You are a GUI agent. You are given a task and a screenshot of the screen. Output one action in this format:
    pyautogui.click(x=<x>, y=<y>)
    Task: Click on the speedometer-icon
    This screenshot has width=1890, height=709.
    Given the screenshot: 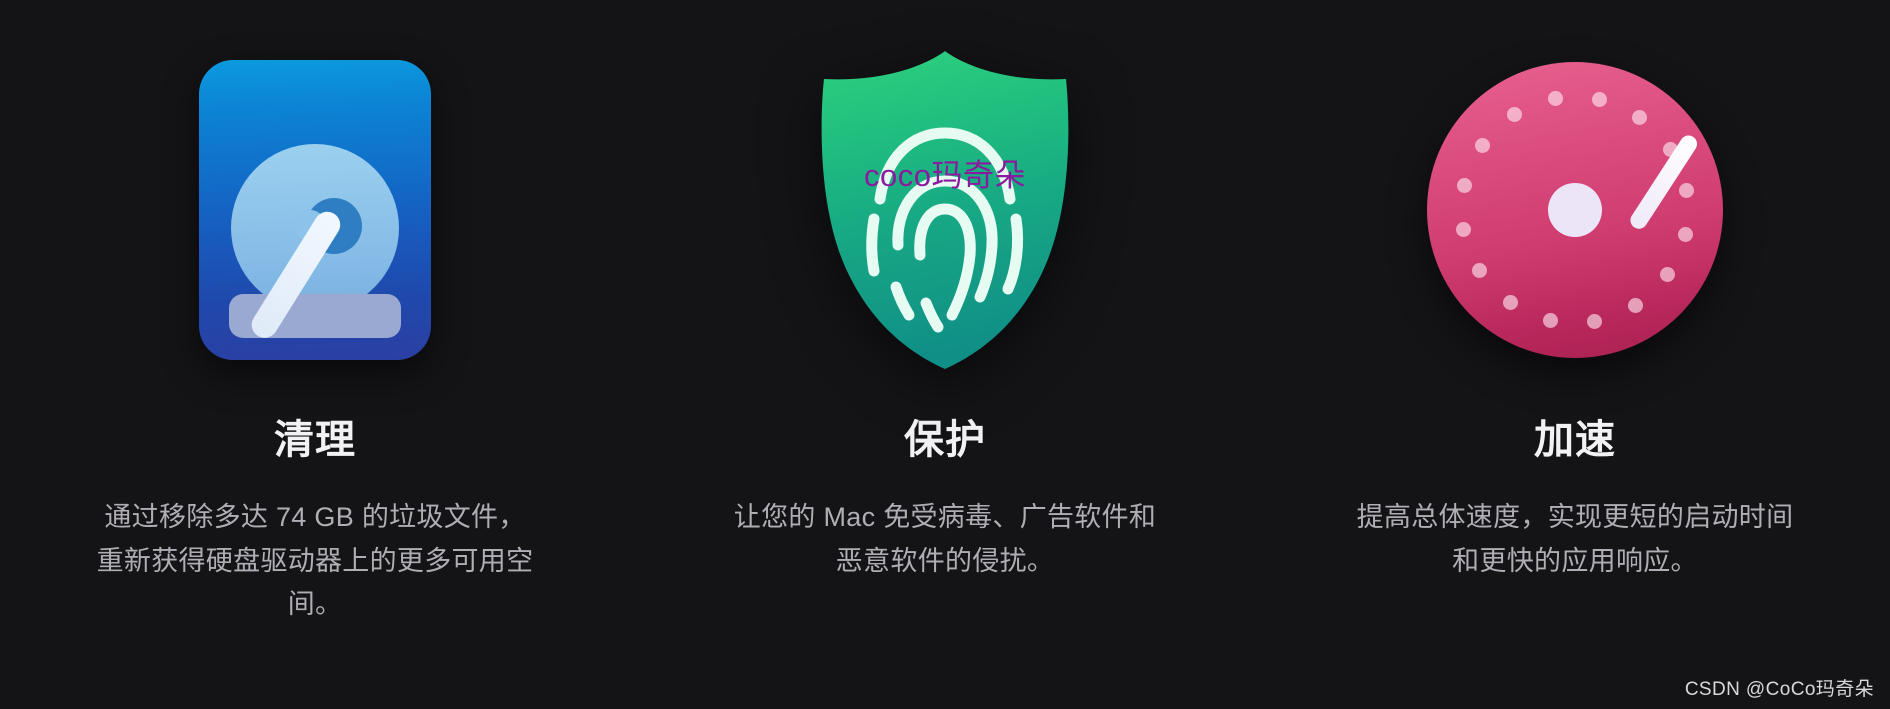 What is the action you would take?
    pyautogui.click(x=1575, y=210)
    